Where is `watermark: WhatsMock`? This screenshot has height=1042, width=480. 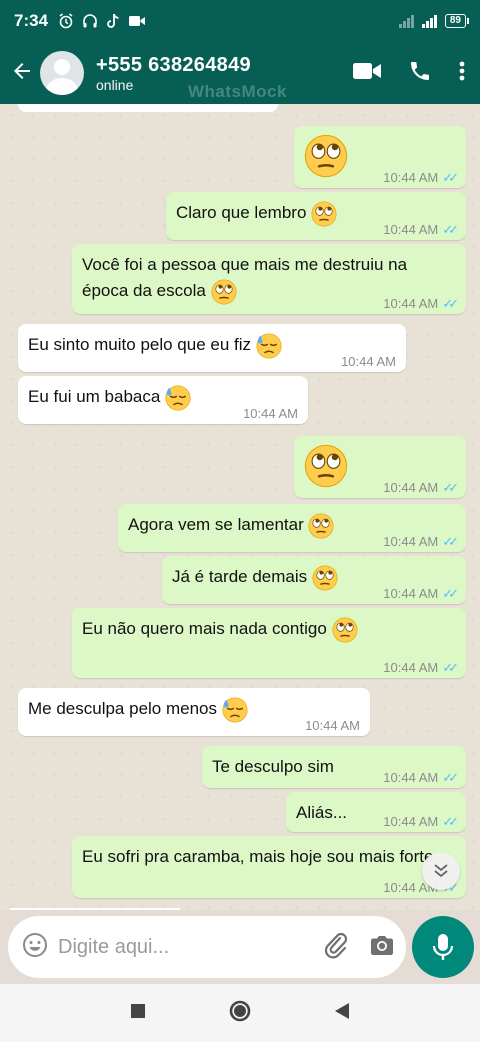
watermark: WhatsMock is located at coordinates (237, 91).